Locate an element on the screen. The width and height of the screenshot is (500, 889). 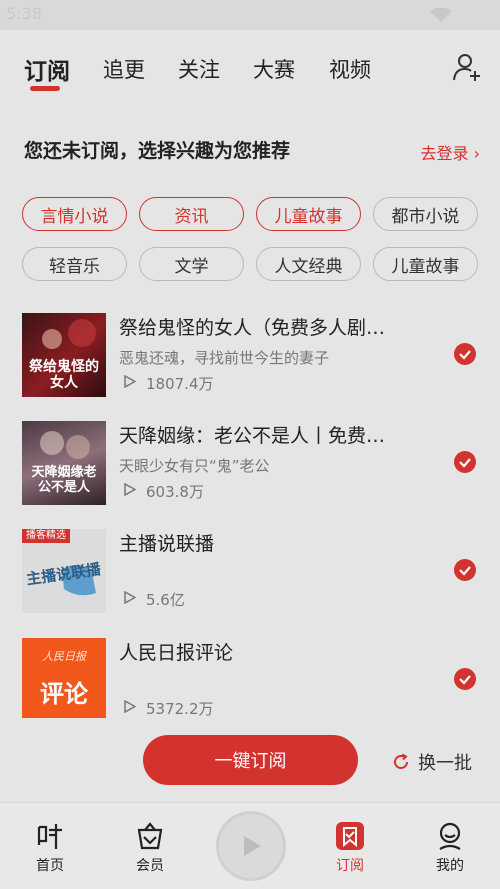
nav-home: 首页 is located at coordinates (50, 848).